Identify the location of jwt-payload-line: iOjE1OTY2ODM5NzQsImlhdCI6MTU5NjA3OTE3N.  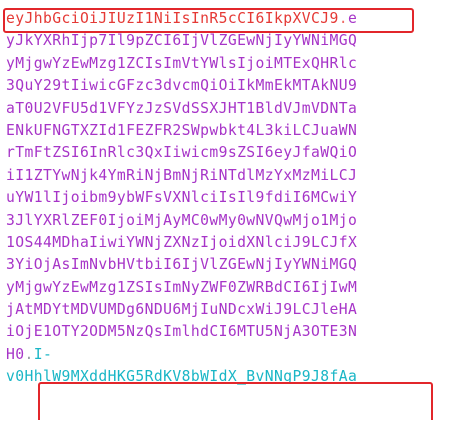
(182, 332).